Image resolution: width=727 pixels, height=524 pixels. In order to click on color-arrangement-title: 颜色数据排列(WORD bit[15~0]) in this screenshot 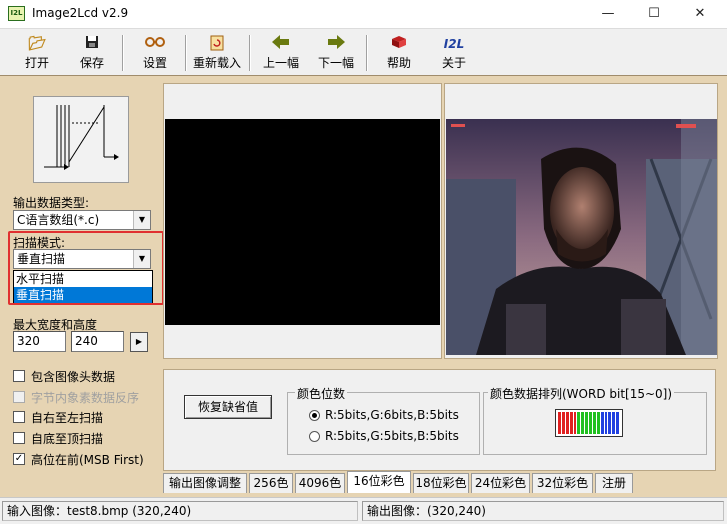, I will do `click(581, 393)`.